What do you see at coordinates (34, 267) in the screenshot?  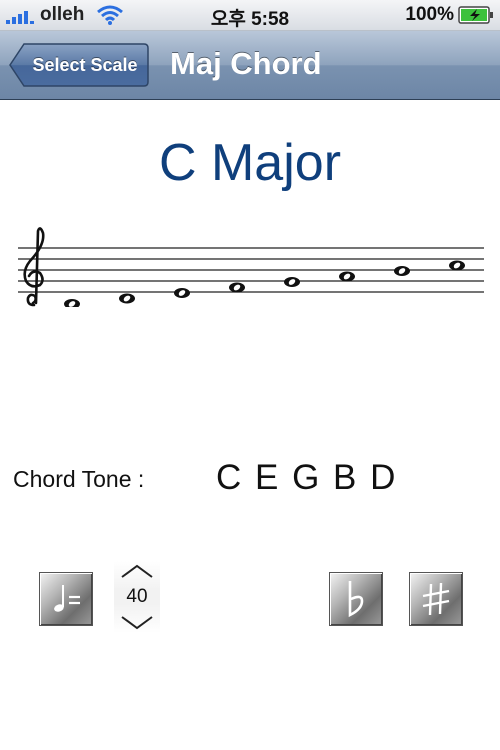 I see `treble-clef-icon` at bounding box center [34, 267].